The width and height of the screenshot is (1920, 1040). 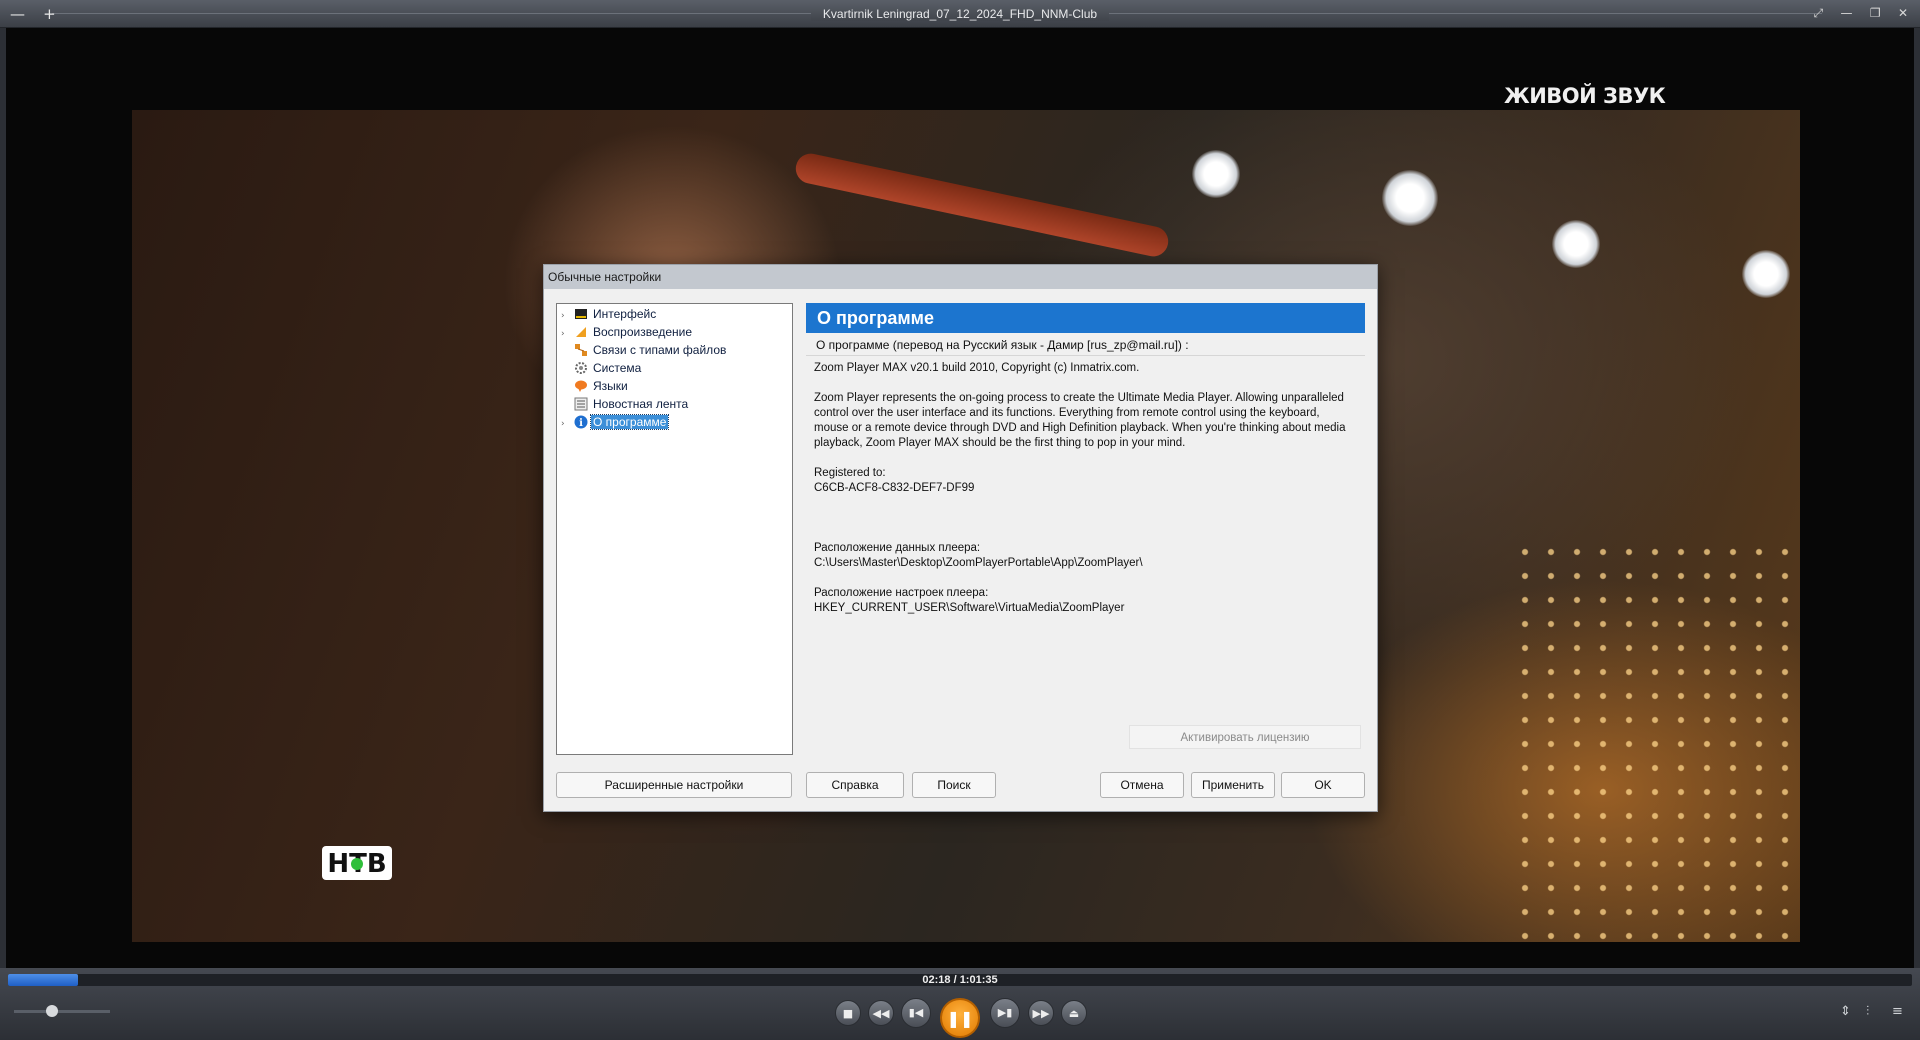 I want to click on tree-item-label: Интерфейс, so click(x=625, y=314).